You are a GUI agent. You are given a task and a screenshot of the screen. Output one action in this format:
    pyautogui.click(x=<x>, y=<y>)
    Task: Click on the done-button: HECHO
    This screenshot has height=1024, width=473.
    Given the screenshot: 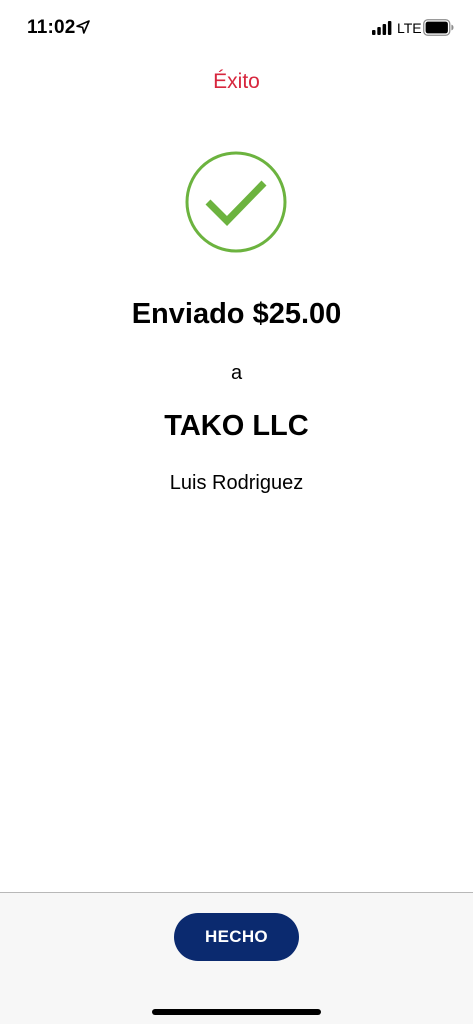 What is the action you would take?
    pyautogui.click(x=236, y=937)
    